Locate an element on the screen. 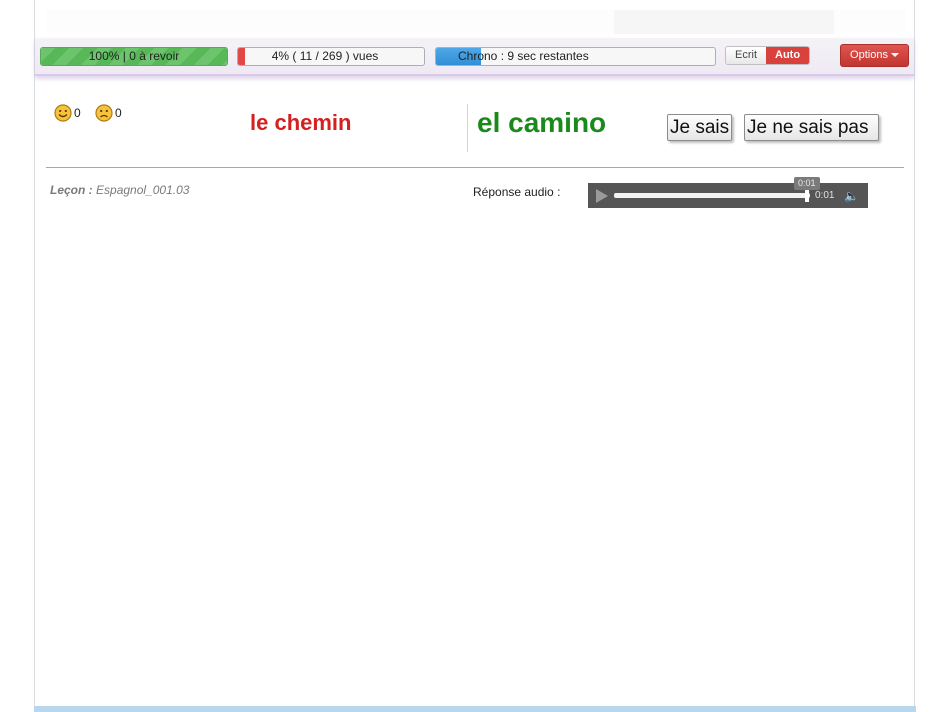  audio-player: 0:01 🔈 is located at coordinates (728, 195).